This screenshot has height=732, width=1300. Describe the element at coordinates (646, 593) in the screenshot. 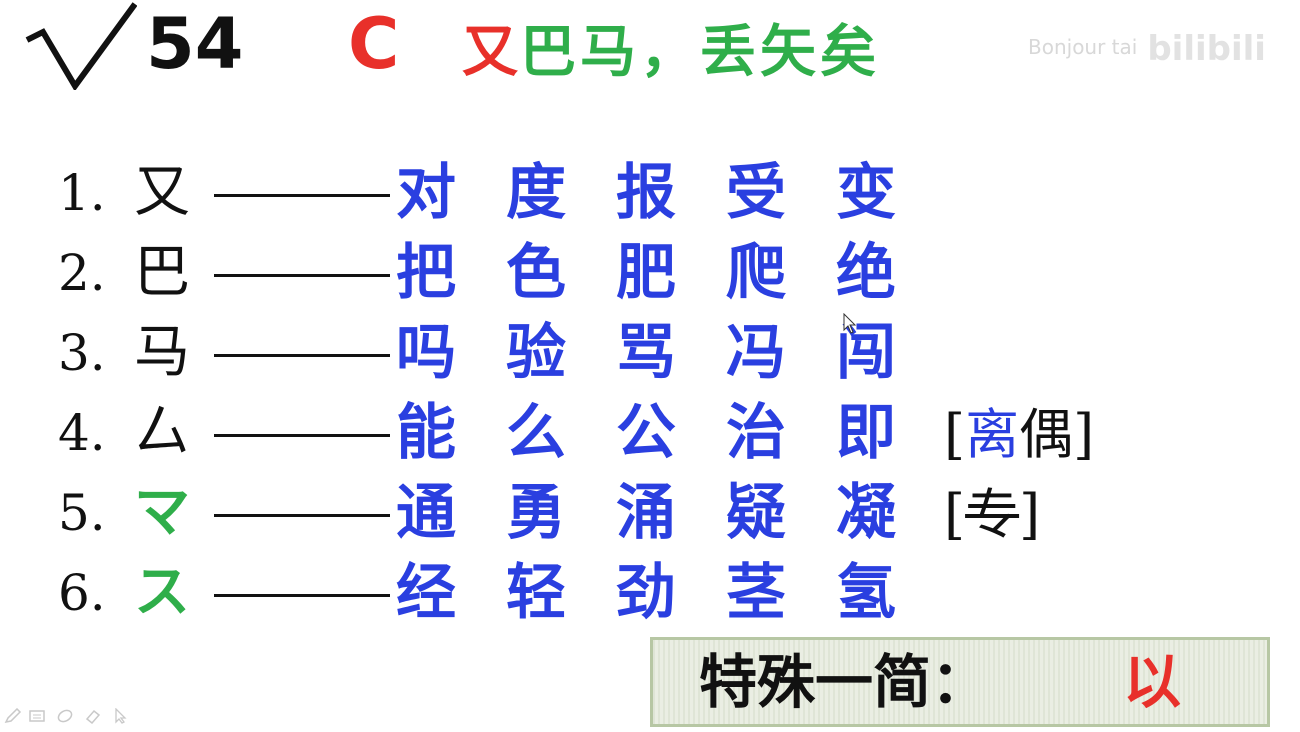

I see `character: 劲` at that location.